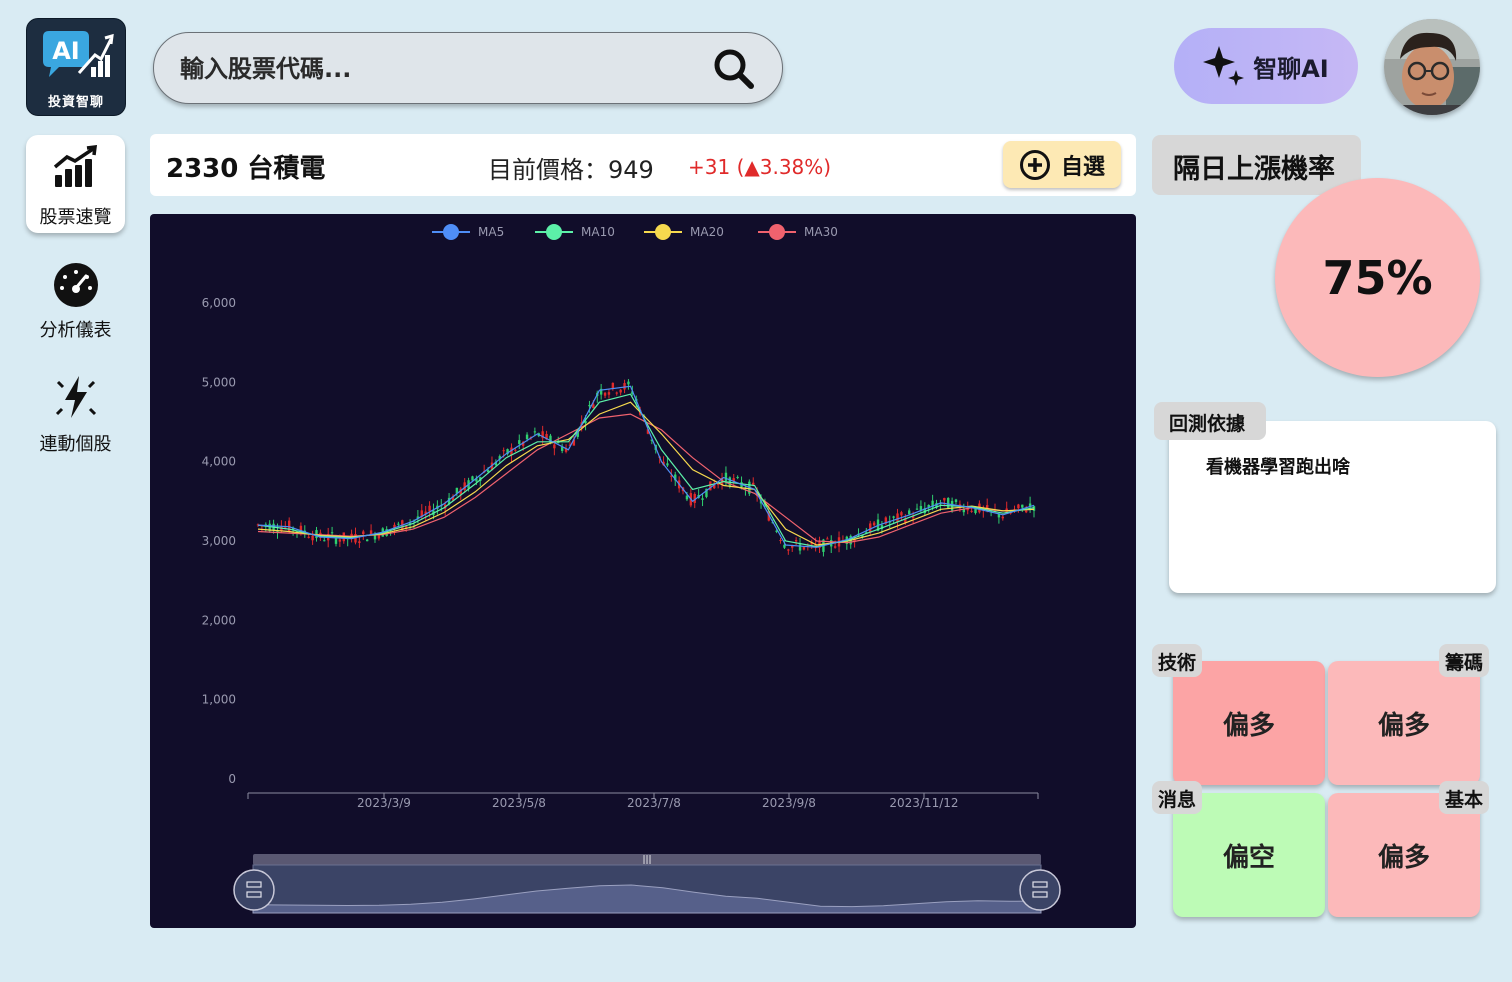  What do you see at coordinates (598, 232) in the screenshot?
I see `legend-label: MA10` at bounding box center [598, 232].